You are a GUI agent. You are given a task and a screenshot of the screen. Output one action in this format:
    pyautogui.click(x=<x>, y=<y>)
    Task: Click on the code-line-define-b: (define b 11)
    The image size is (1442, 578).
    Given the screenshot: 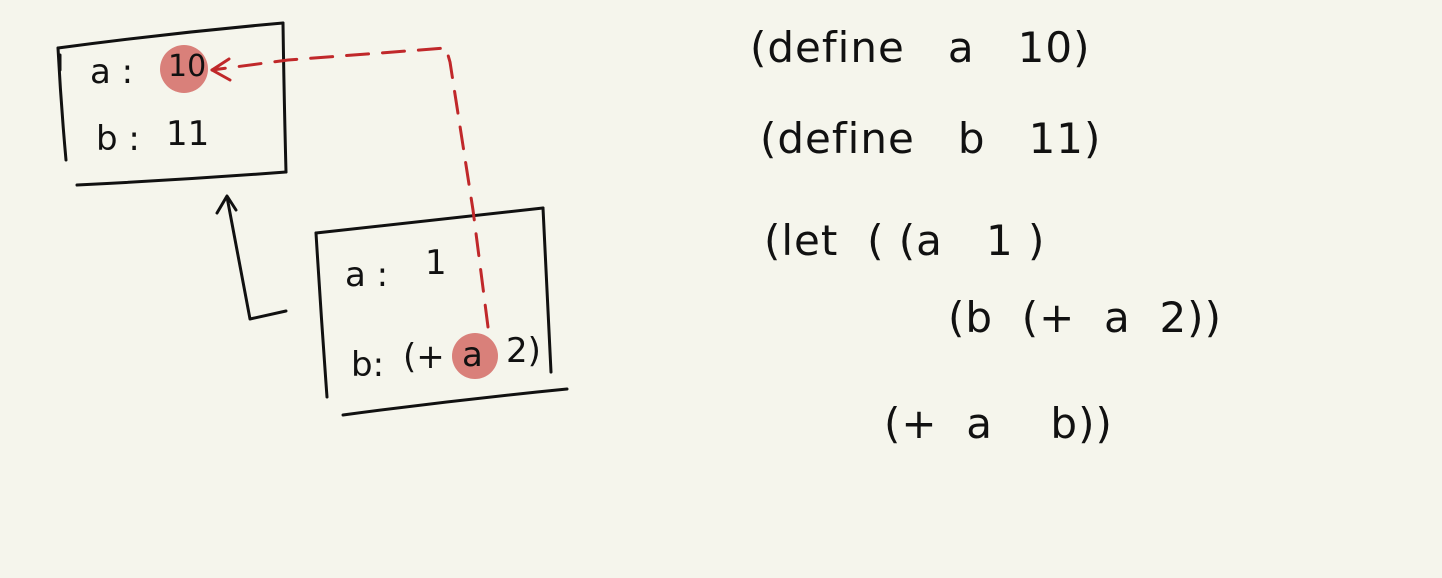 What is the action you would take?
    pyautogui.click(x=931, y=138)
    